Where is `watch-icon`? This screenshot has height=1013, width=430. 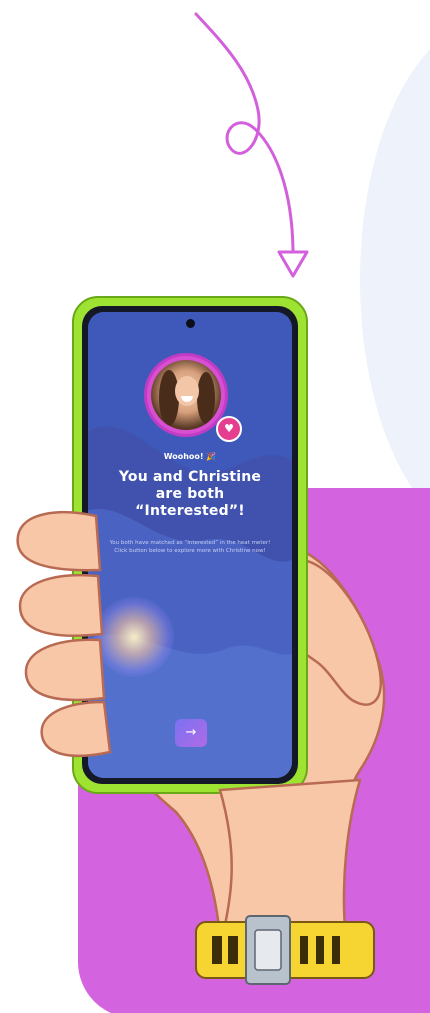 watch-icon is located at coordinates (285, 950).